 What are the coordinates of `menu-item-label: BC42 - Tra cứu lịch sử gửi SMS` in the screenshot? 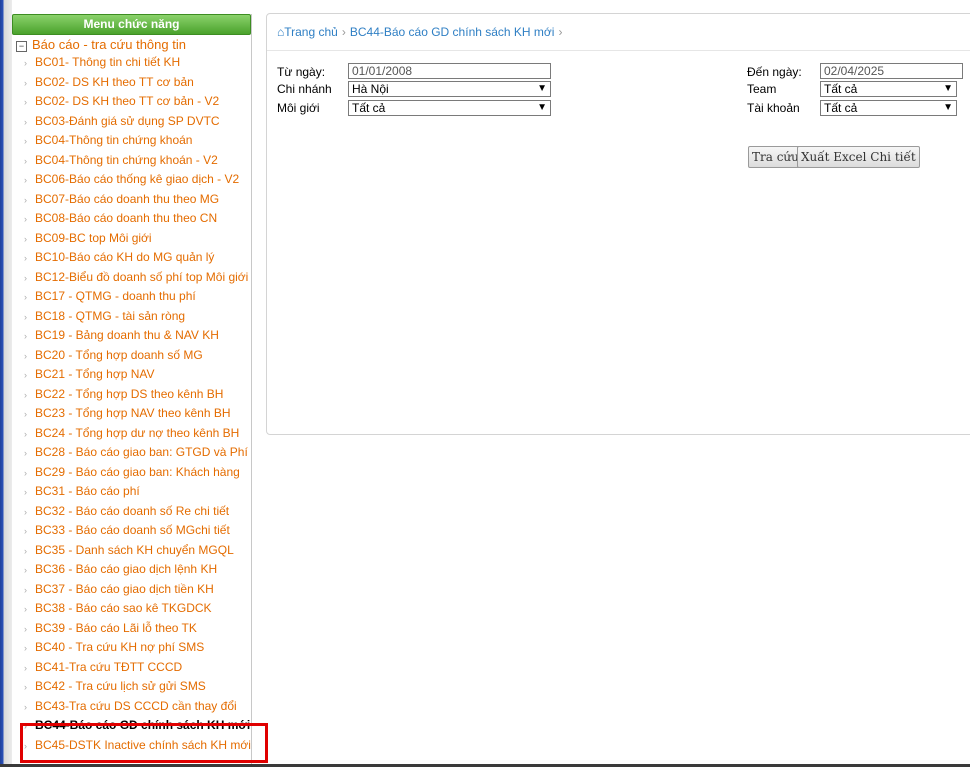 It's located at (120, 686).